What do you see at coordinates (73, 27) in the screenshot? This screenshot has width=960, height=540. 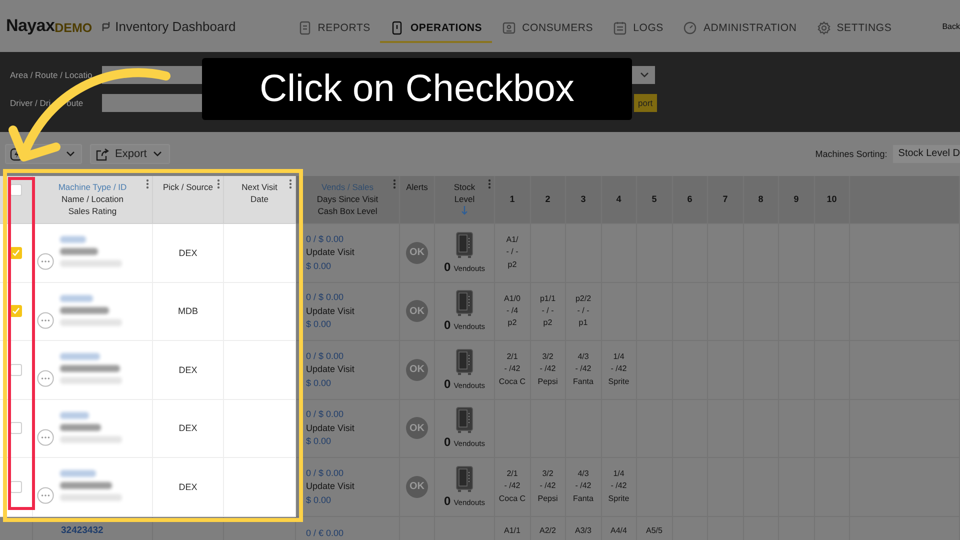 I see `brand-suffix: DEMO` at bounding box center [73, 27].